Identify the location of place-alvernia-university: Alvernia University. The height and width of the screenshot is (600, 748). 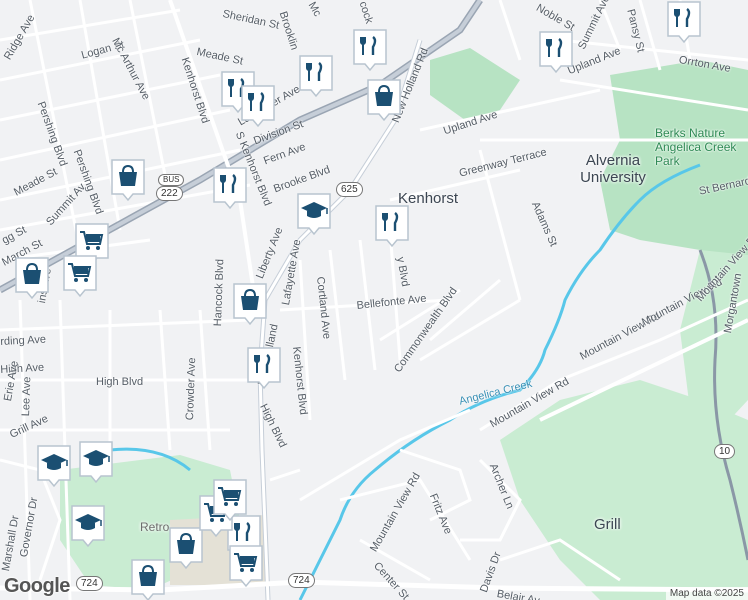
(613, 169).